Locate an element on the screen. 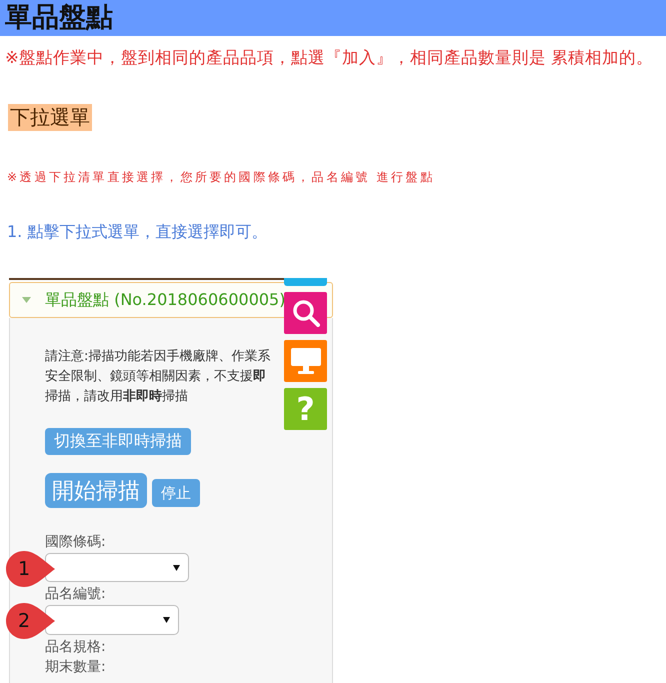 Image resolution: width=666 pixels, height=683 pixels. help-button: ? is located at coordinates (305, 409).